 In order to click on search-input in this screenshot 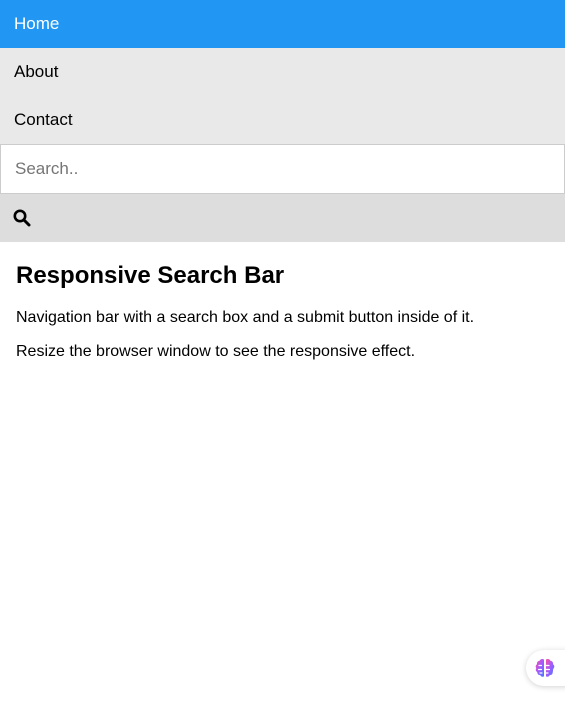, I will do `click(282, 169)`.